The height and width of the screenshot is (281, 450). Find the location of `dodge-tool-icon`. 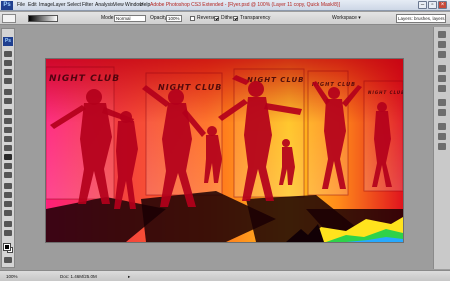

dodge-tool-icon is located at coordinates (8, 175).